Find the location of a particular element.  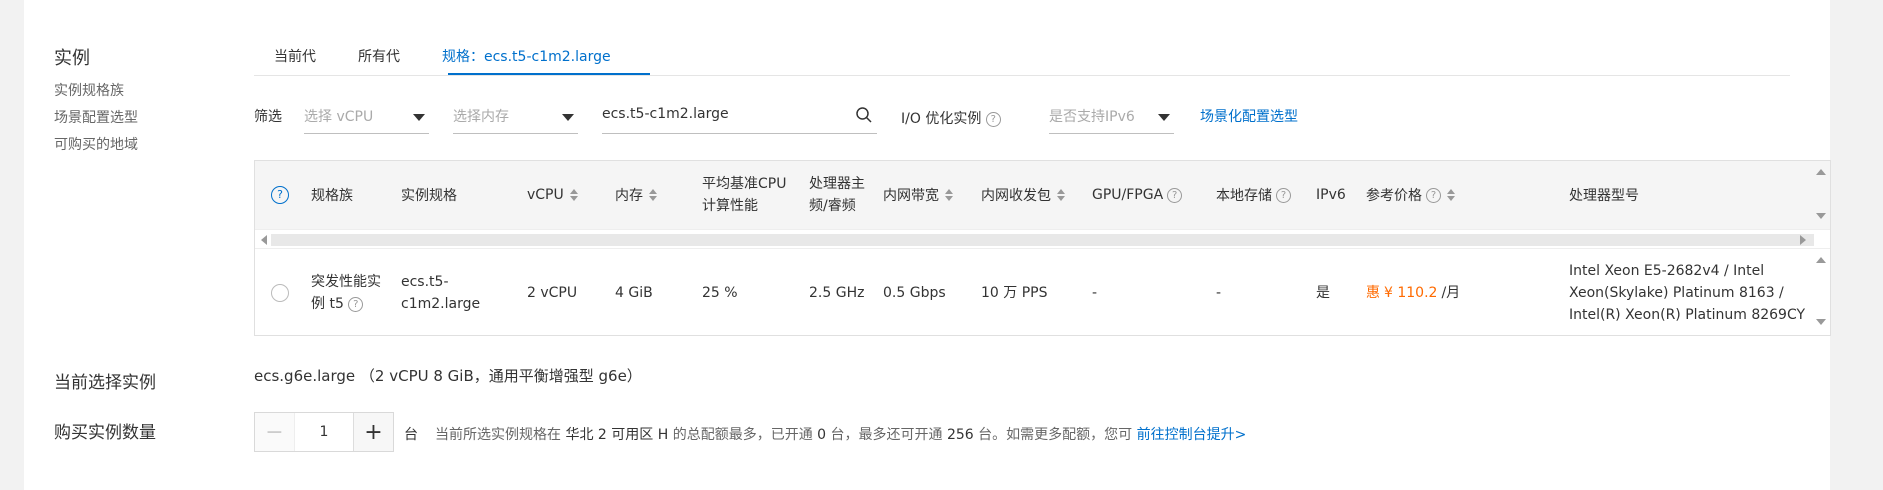

cell-memory: 4 GiB is located at coordinates (634, 293).